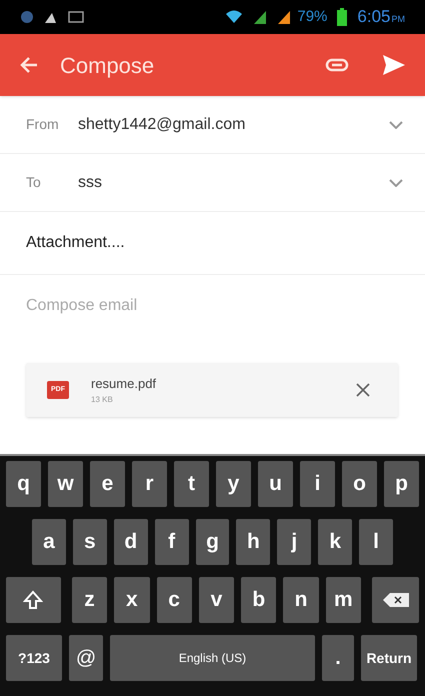  What do you see at coordinates (191, 484) in the screenshot?
I see `key: t` at bounding box center [191, 484].